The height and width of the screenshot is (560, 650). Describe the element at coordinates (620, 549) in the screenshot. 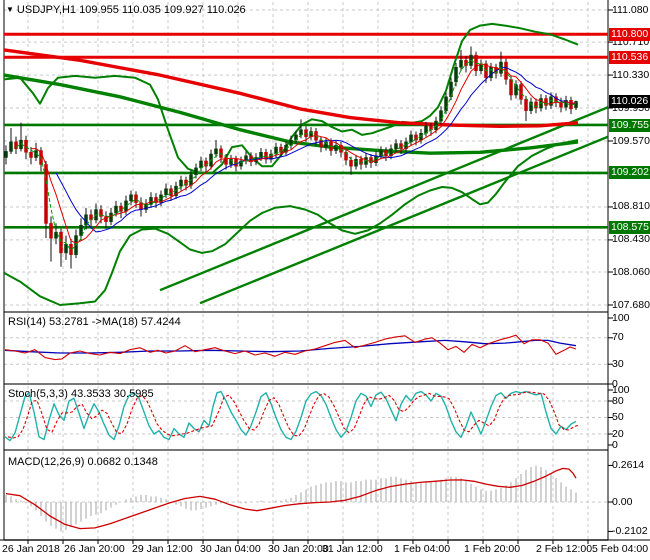

I see `time-axis-label: 5 Feb 04:00` at that location.